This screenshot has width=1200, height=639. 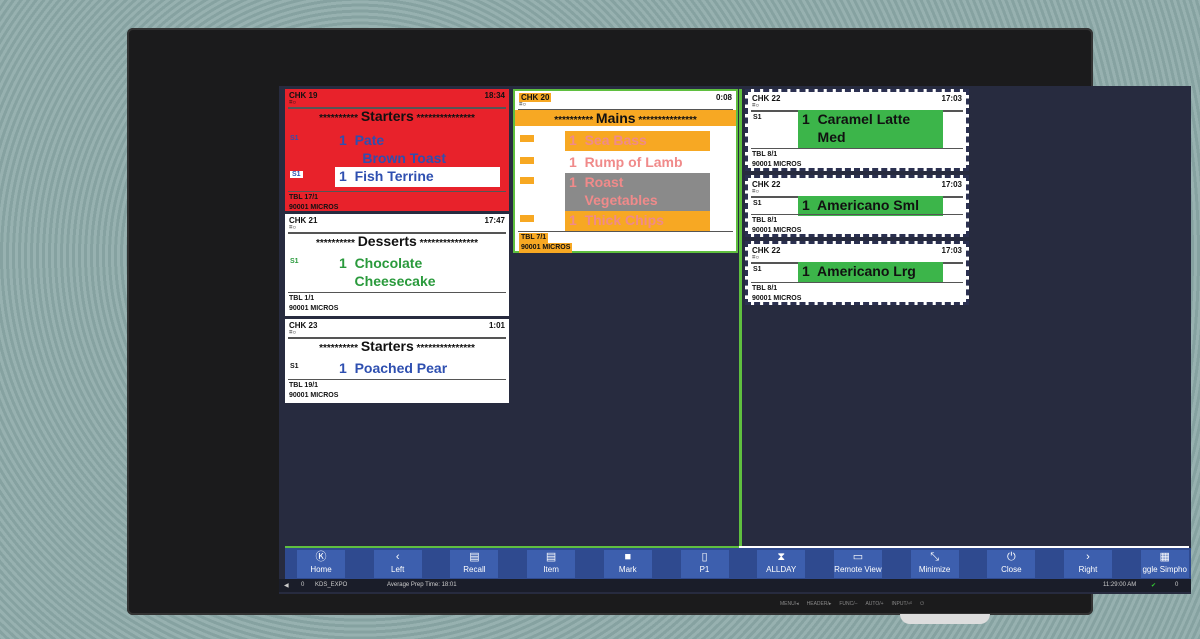 I want to click on monitor-button: AUTO/+, so click(x=874, y=604).